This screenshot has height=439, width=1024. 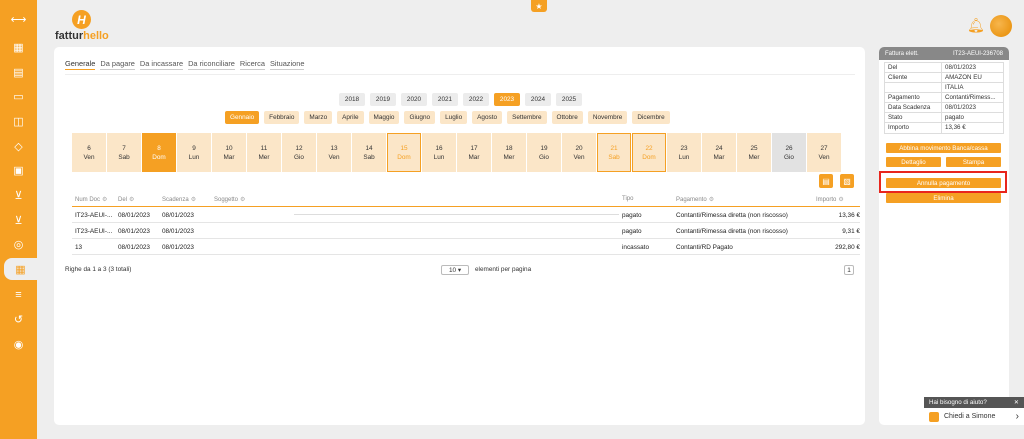 I want to click on month-button-gennaio: Gennaio, so click(x=242, y=117).